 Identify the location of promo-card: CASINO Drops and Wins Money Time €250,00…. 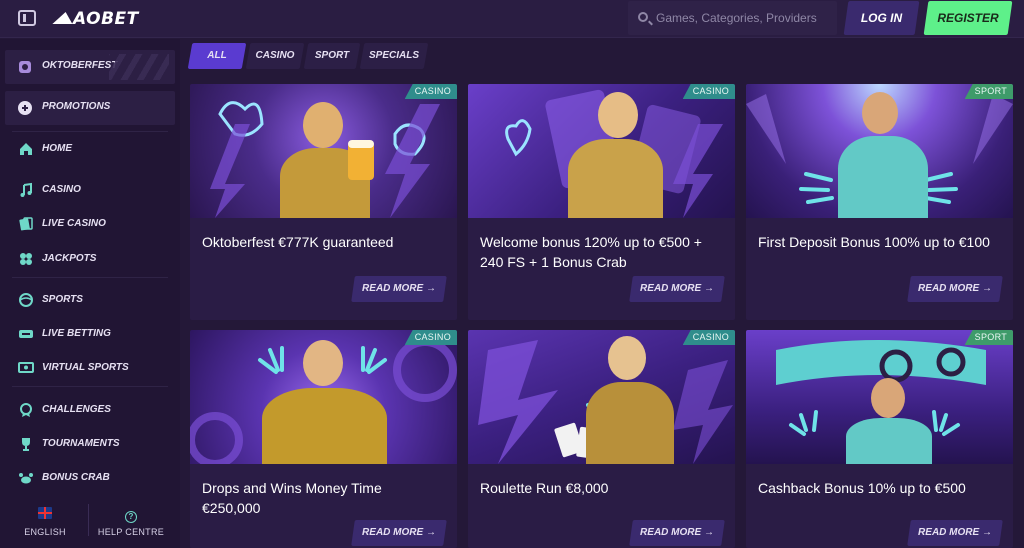
(323, 439).